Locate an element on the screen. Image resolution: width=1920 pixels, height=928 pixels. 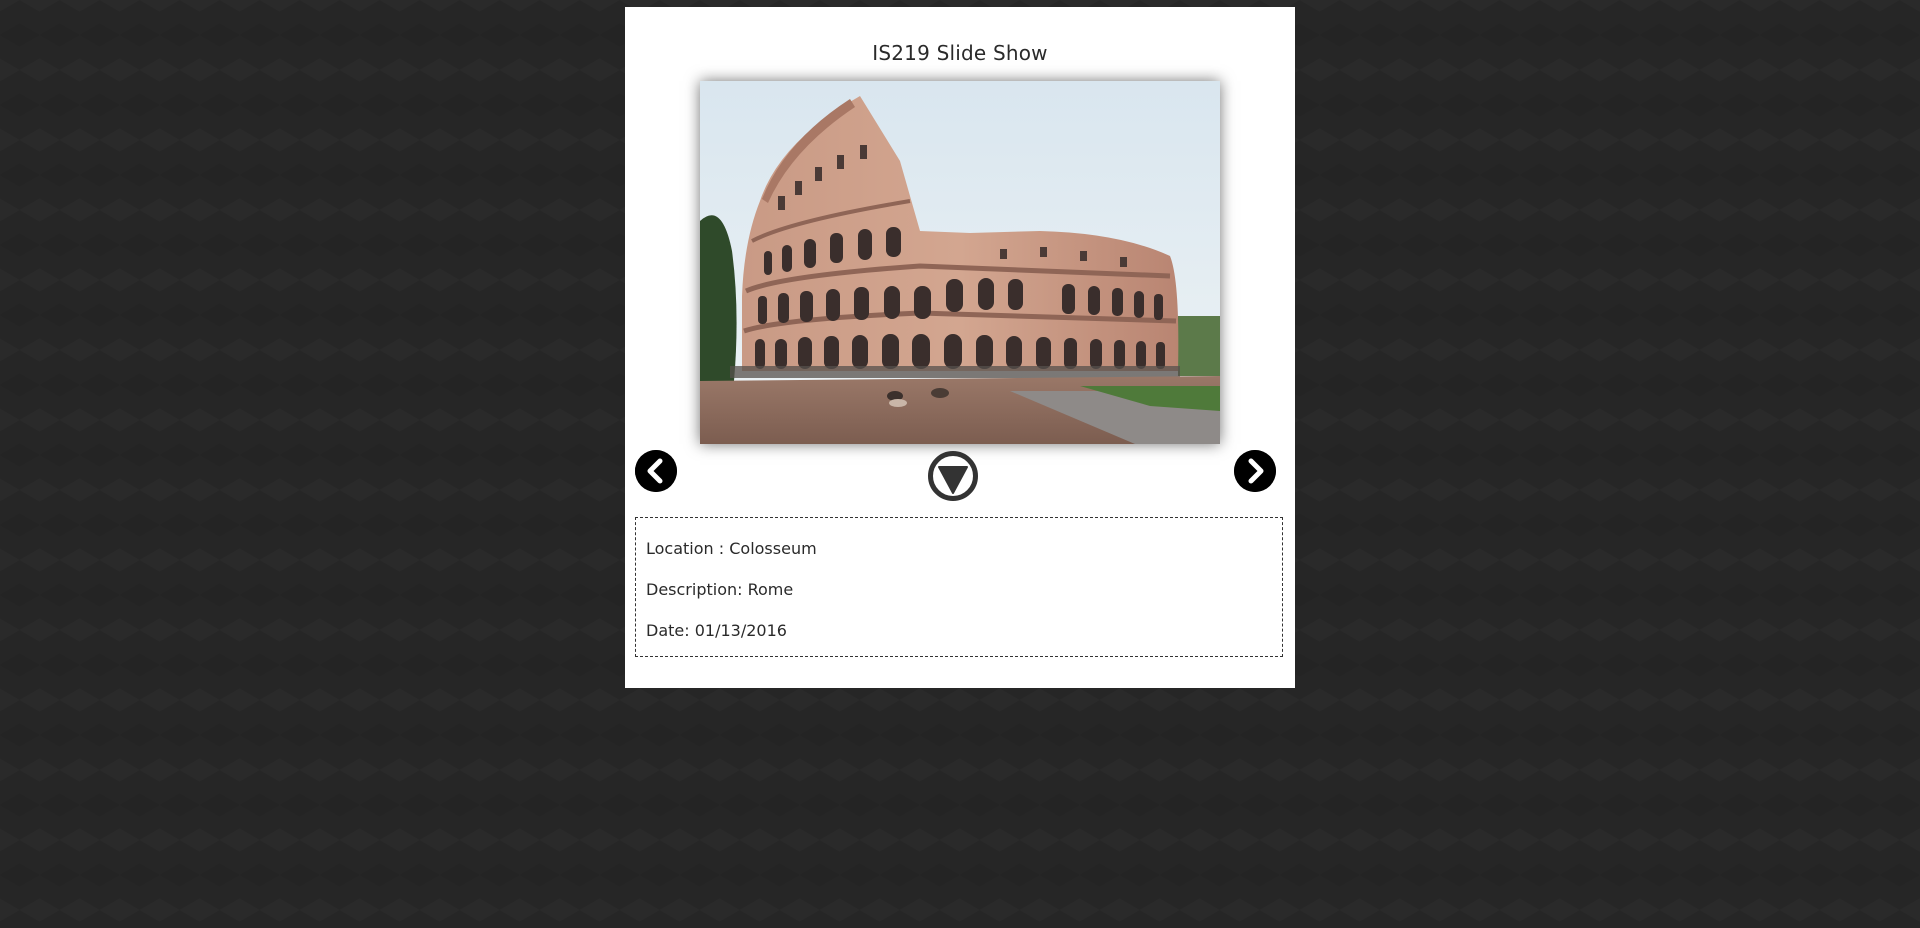
triangle-down-icon is located at coordinates (953, 476).